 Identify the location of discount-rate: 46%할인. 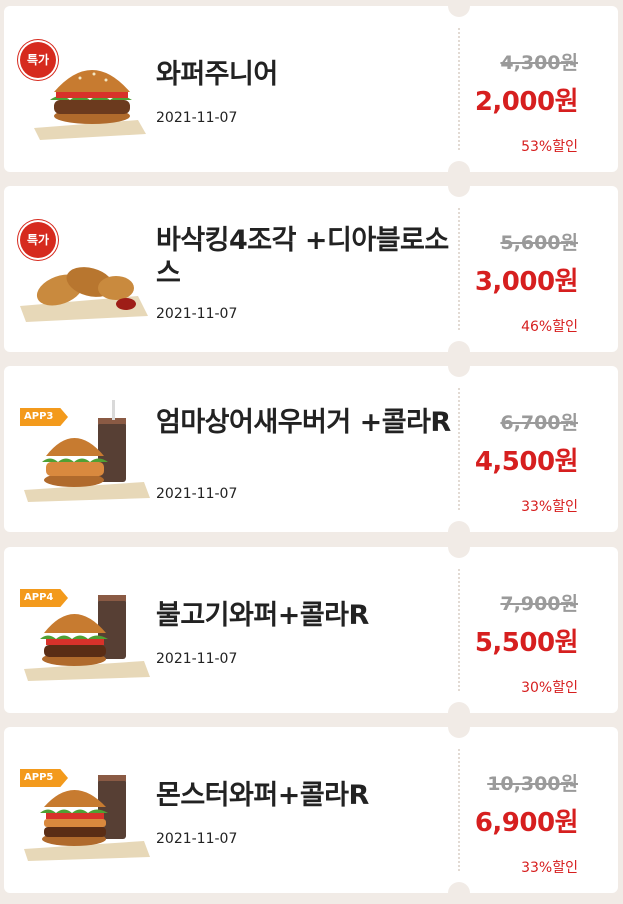
(549, 327).